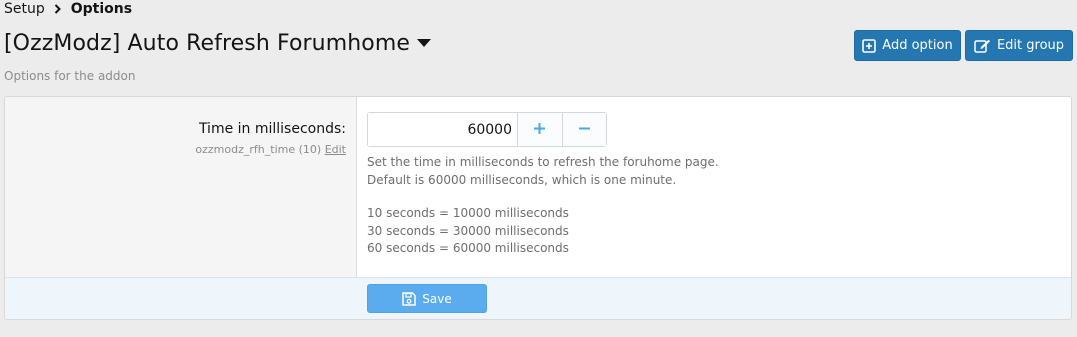 This screenshot has height=337, width=1077. I want to click on edit-group-label: Edit group, so click(1030, 45).